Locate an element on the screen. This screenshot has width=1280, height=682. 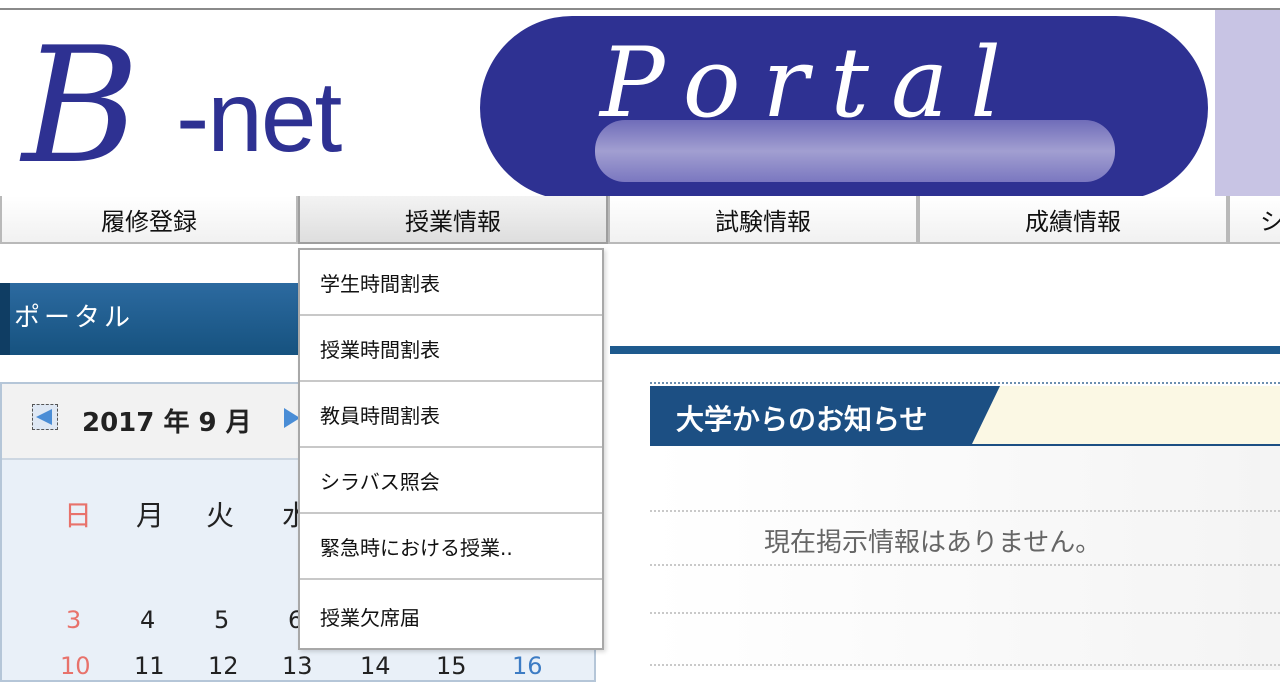
content-divider is located at coordinates (945, 350).